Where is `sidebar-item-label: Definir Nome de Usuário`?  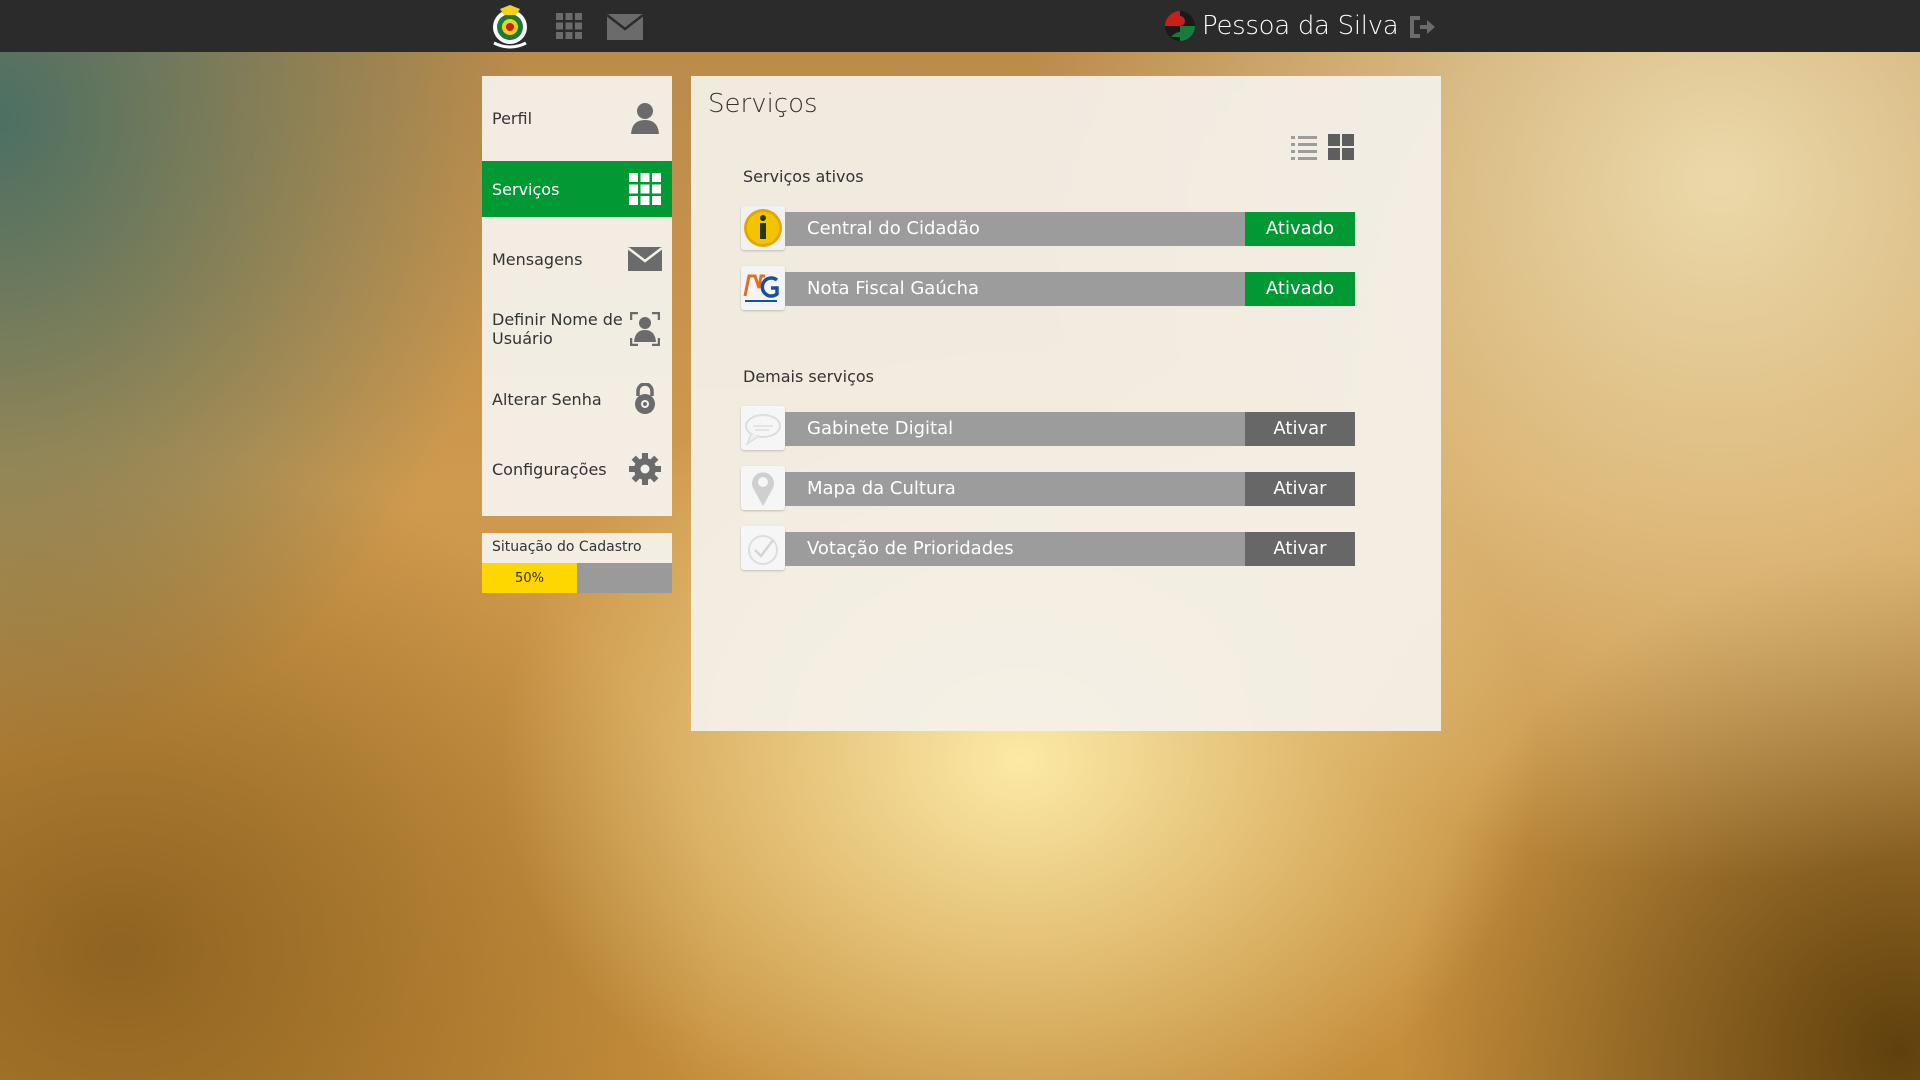 sidebar-item-label: Definir Nome de Usuário is located at coordinates (557, 329).